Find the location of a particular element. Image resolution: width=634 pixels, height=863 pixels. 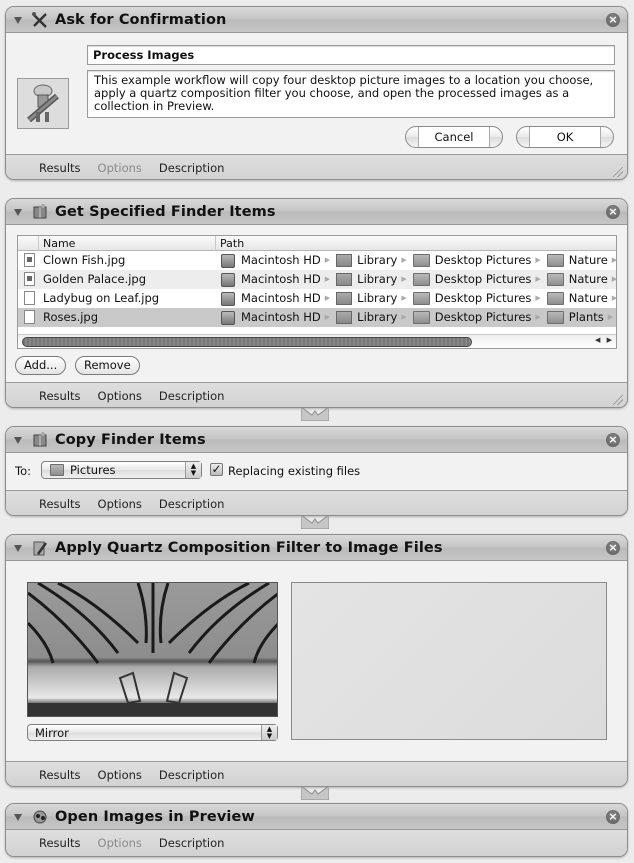

replacing-label: Replacing existing files is located at coordinates (294, 471).